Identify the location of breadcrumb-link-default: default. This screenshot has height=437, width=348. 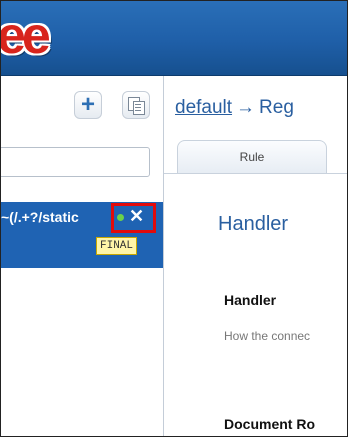
(203, 107).